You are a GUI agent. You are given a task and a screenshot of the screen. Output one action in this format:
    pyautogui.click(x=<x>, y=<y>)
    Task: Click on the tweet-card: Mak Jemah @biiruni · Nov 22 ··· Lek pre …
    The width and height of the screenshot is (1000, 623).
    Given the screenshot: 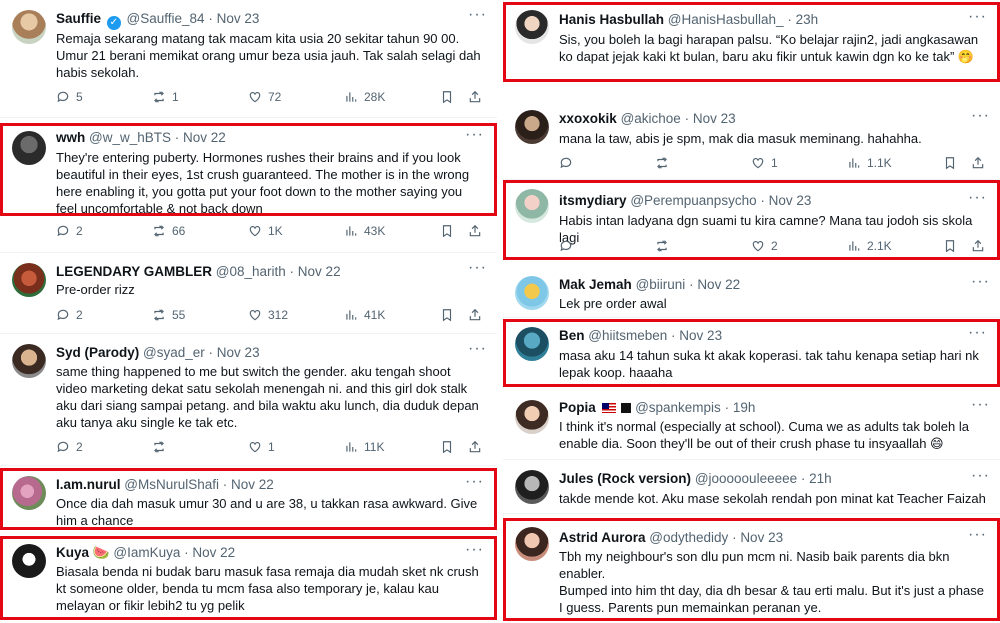 What is the action you would take?
    pyautogui.click(x=751, y=293)
    